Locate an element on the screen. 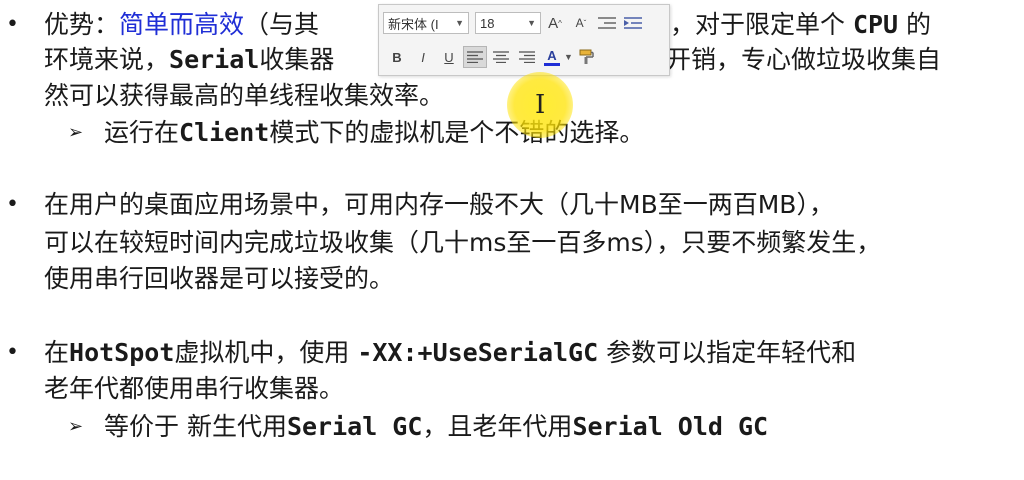 The image size is (1024, 480). paragraph-line: 环境来说，Serial收集器 is located at coordinates (189, 60).